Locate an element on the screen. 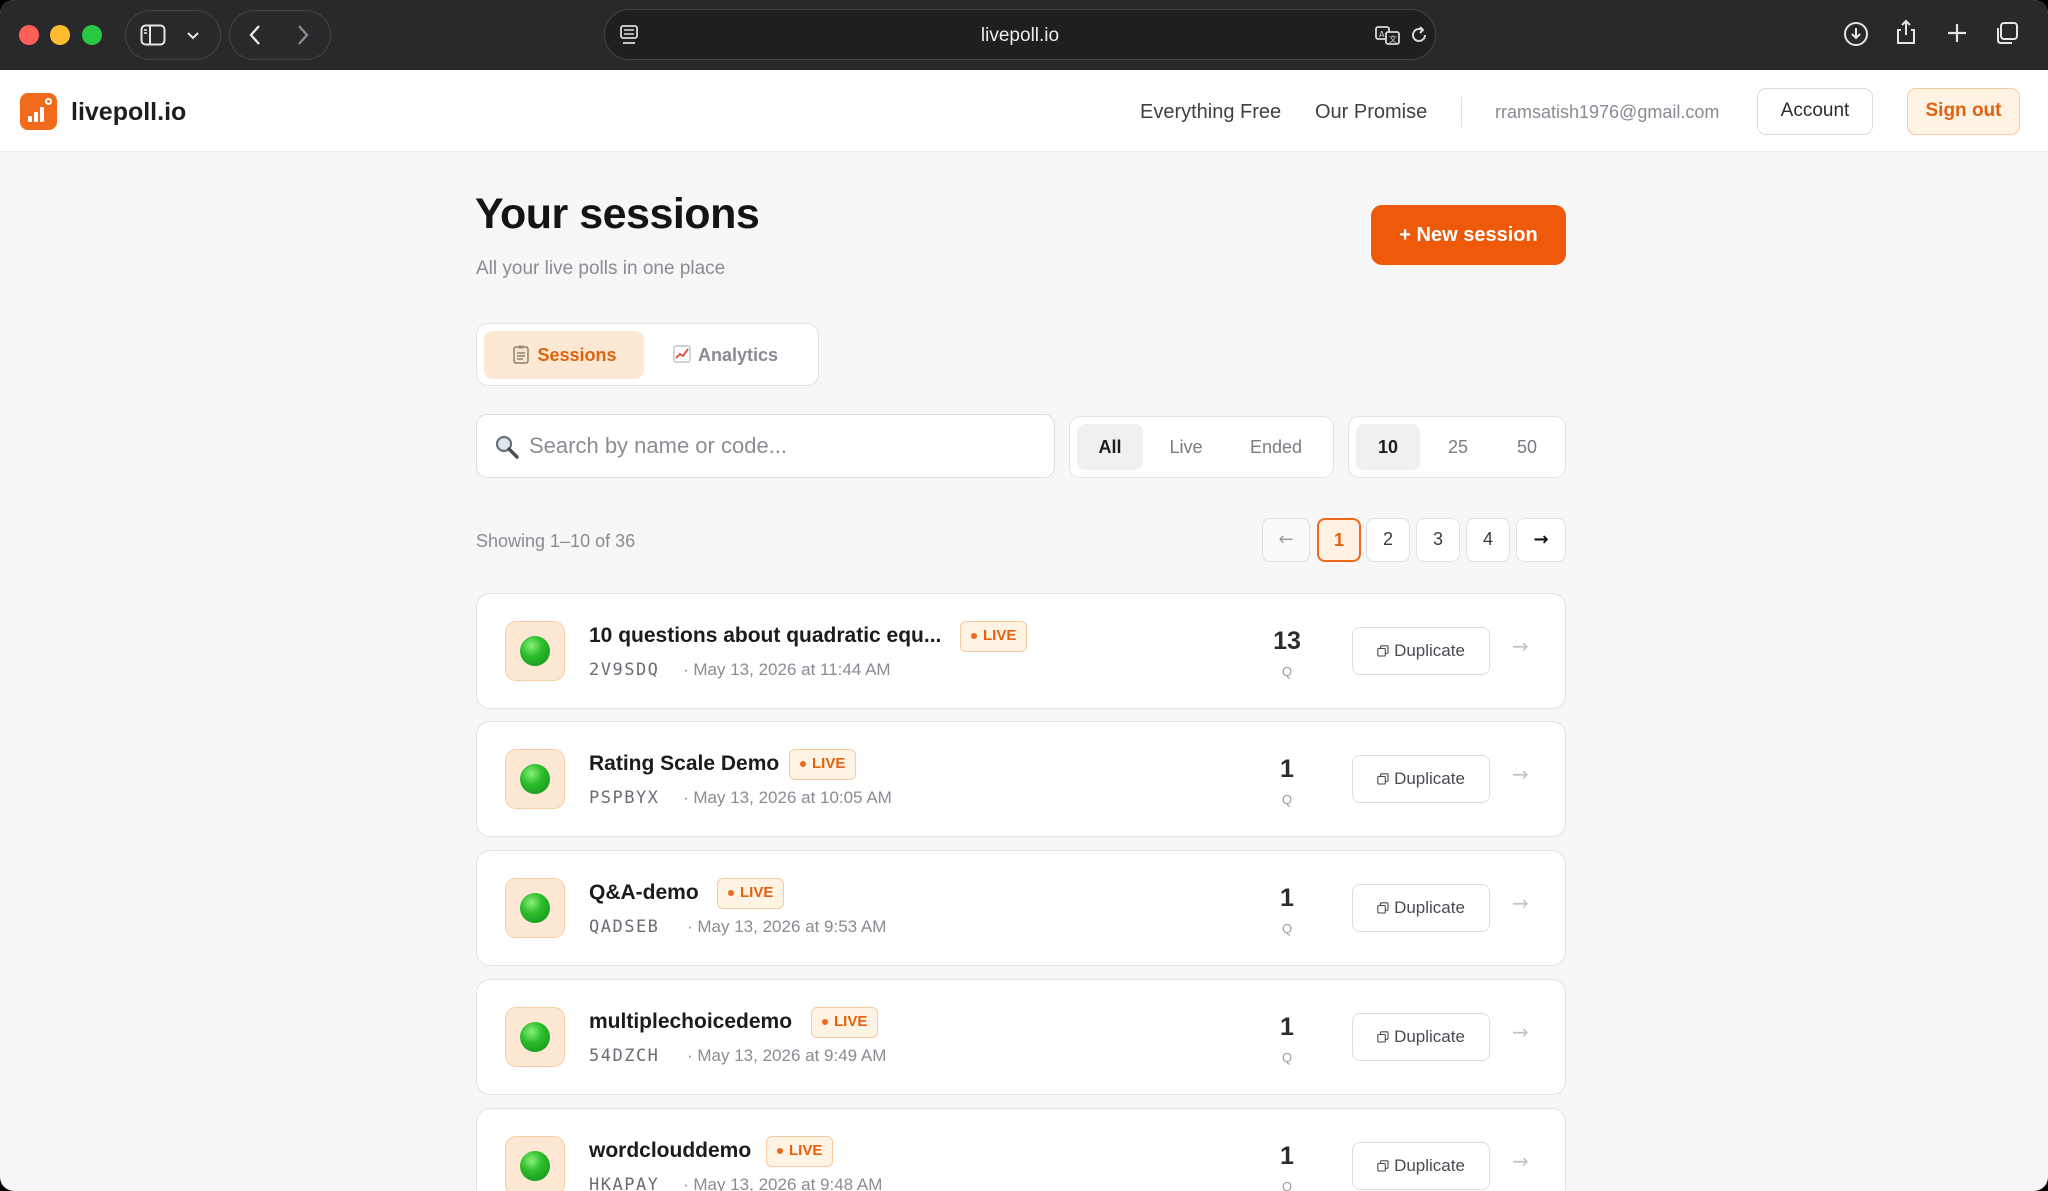 This screenshot has height=1191, width=2048. share-button is located at coordinates (1906, 34).